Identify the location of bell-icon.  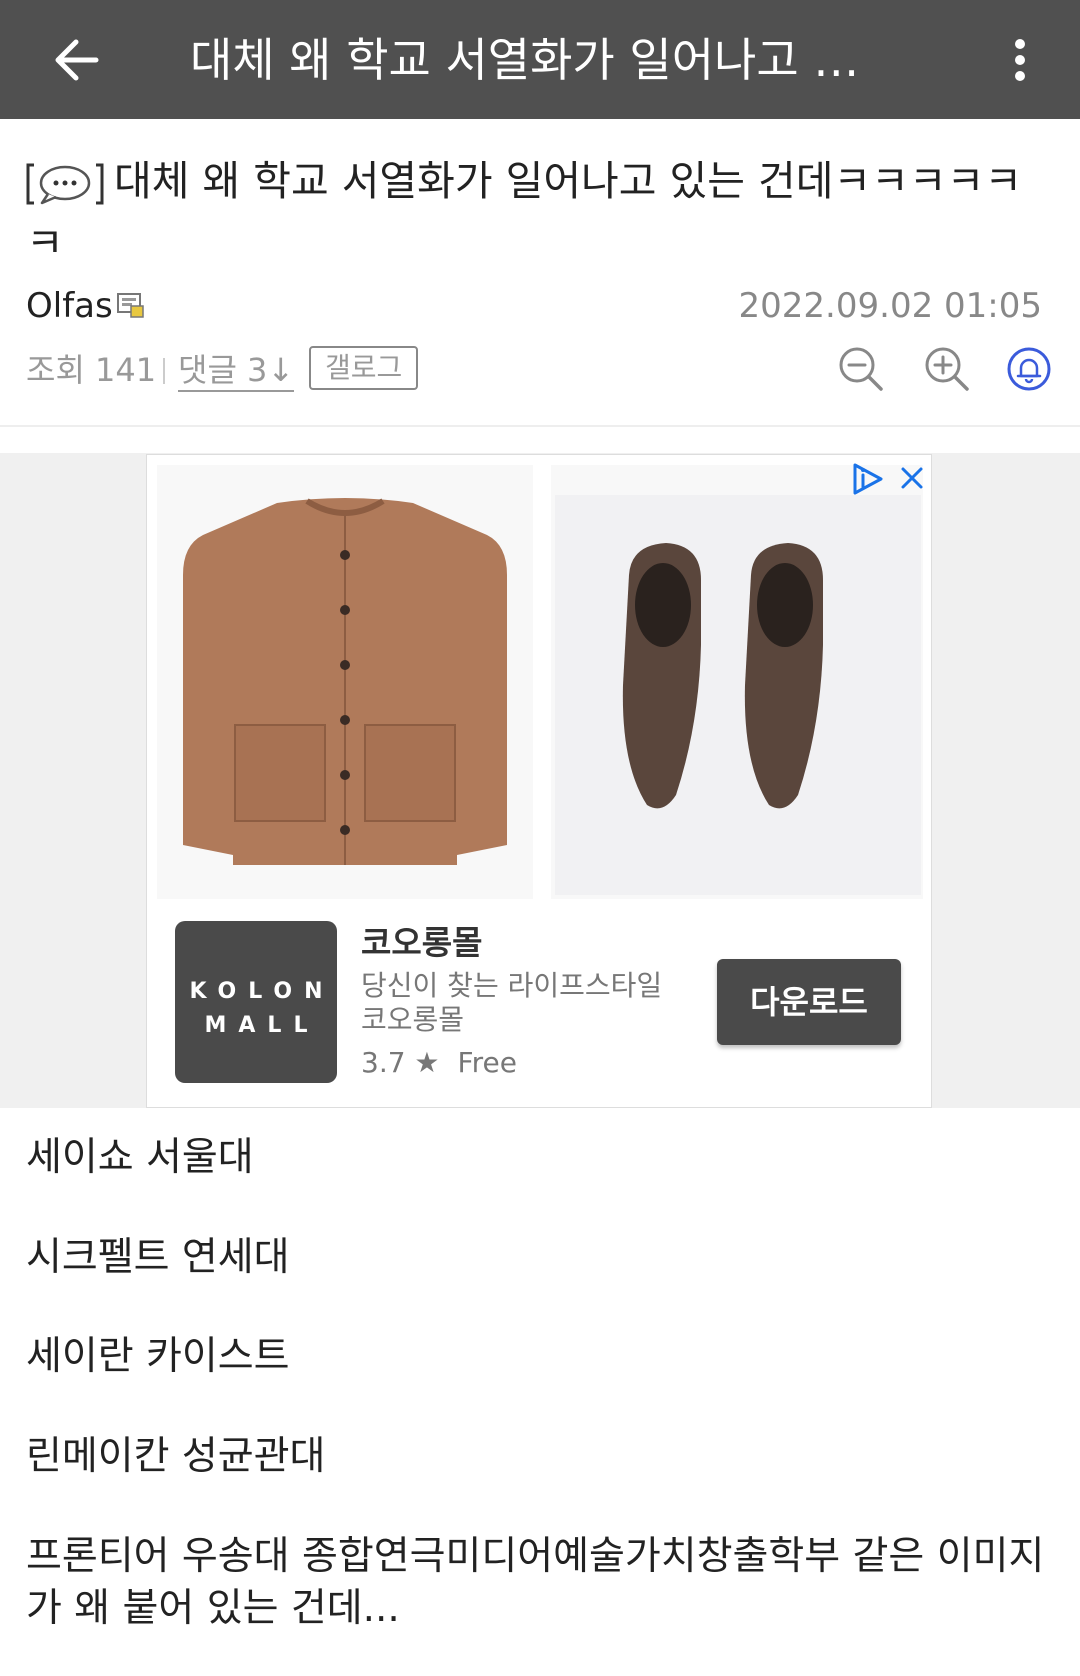
(1029, 369).